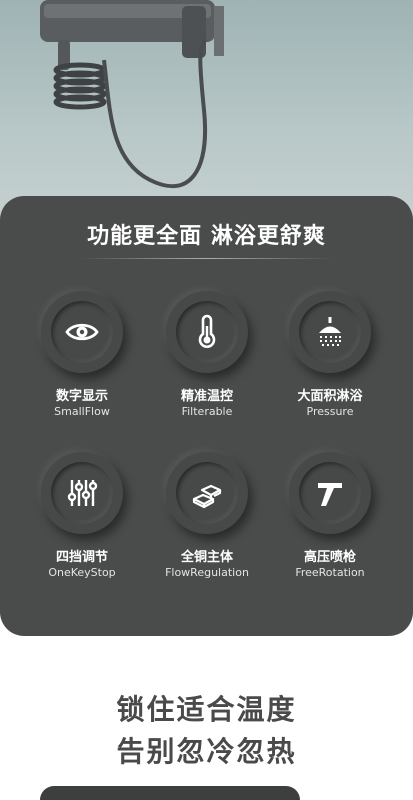  Describe the element at coordinates (81, 557) in the screenshot. I see `feature-title: 四挡调节` at that location.